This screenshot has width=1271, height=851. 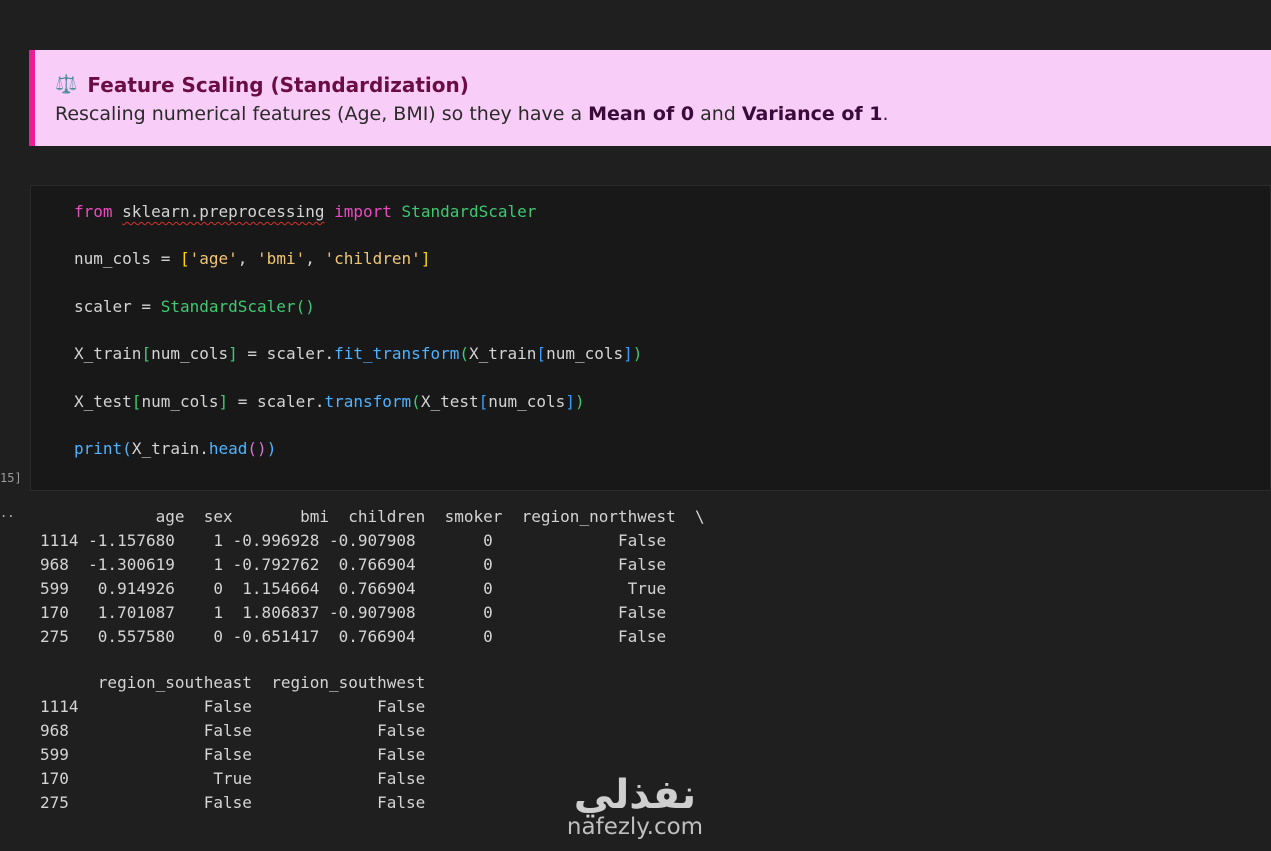 I want to click on markdown-heading-text: Feature Scaling (Standardization), so click(x=278, y=85).